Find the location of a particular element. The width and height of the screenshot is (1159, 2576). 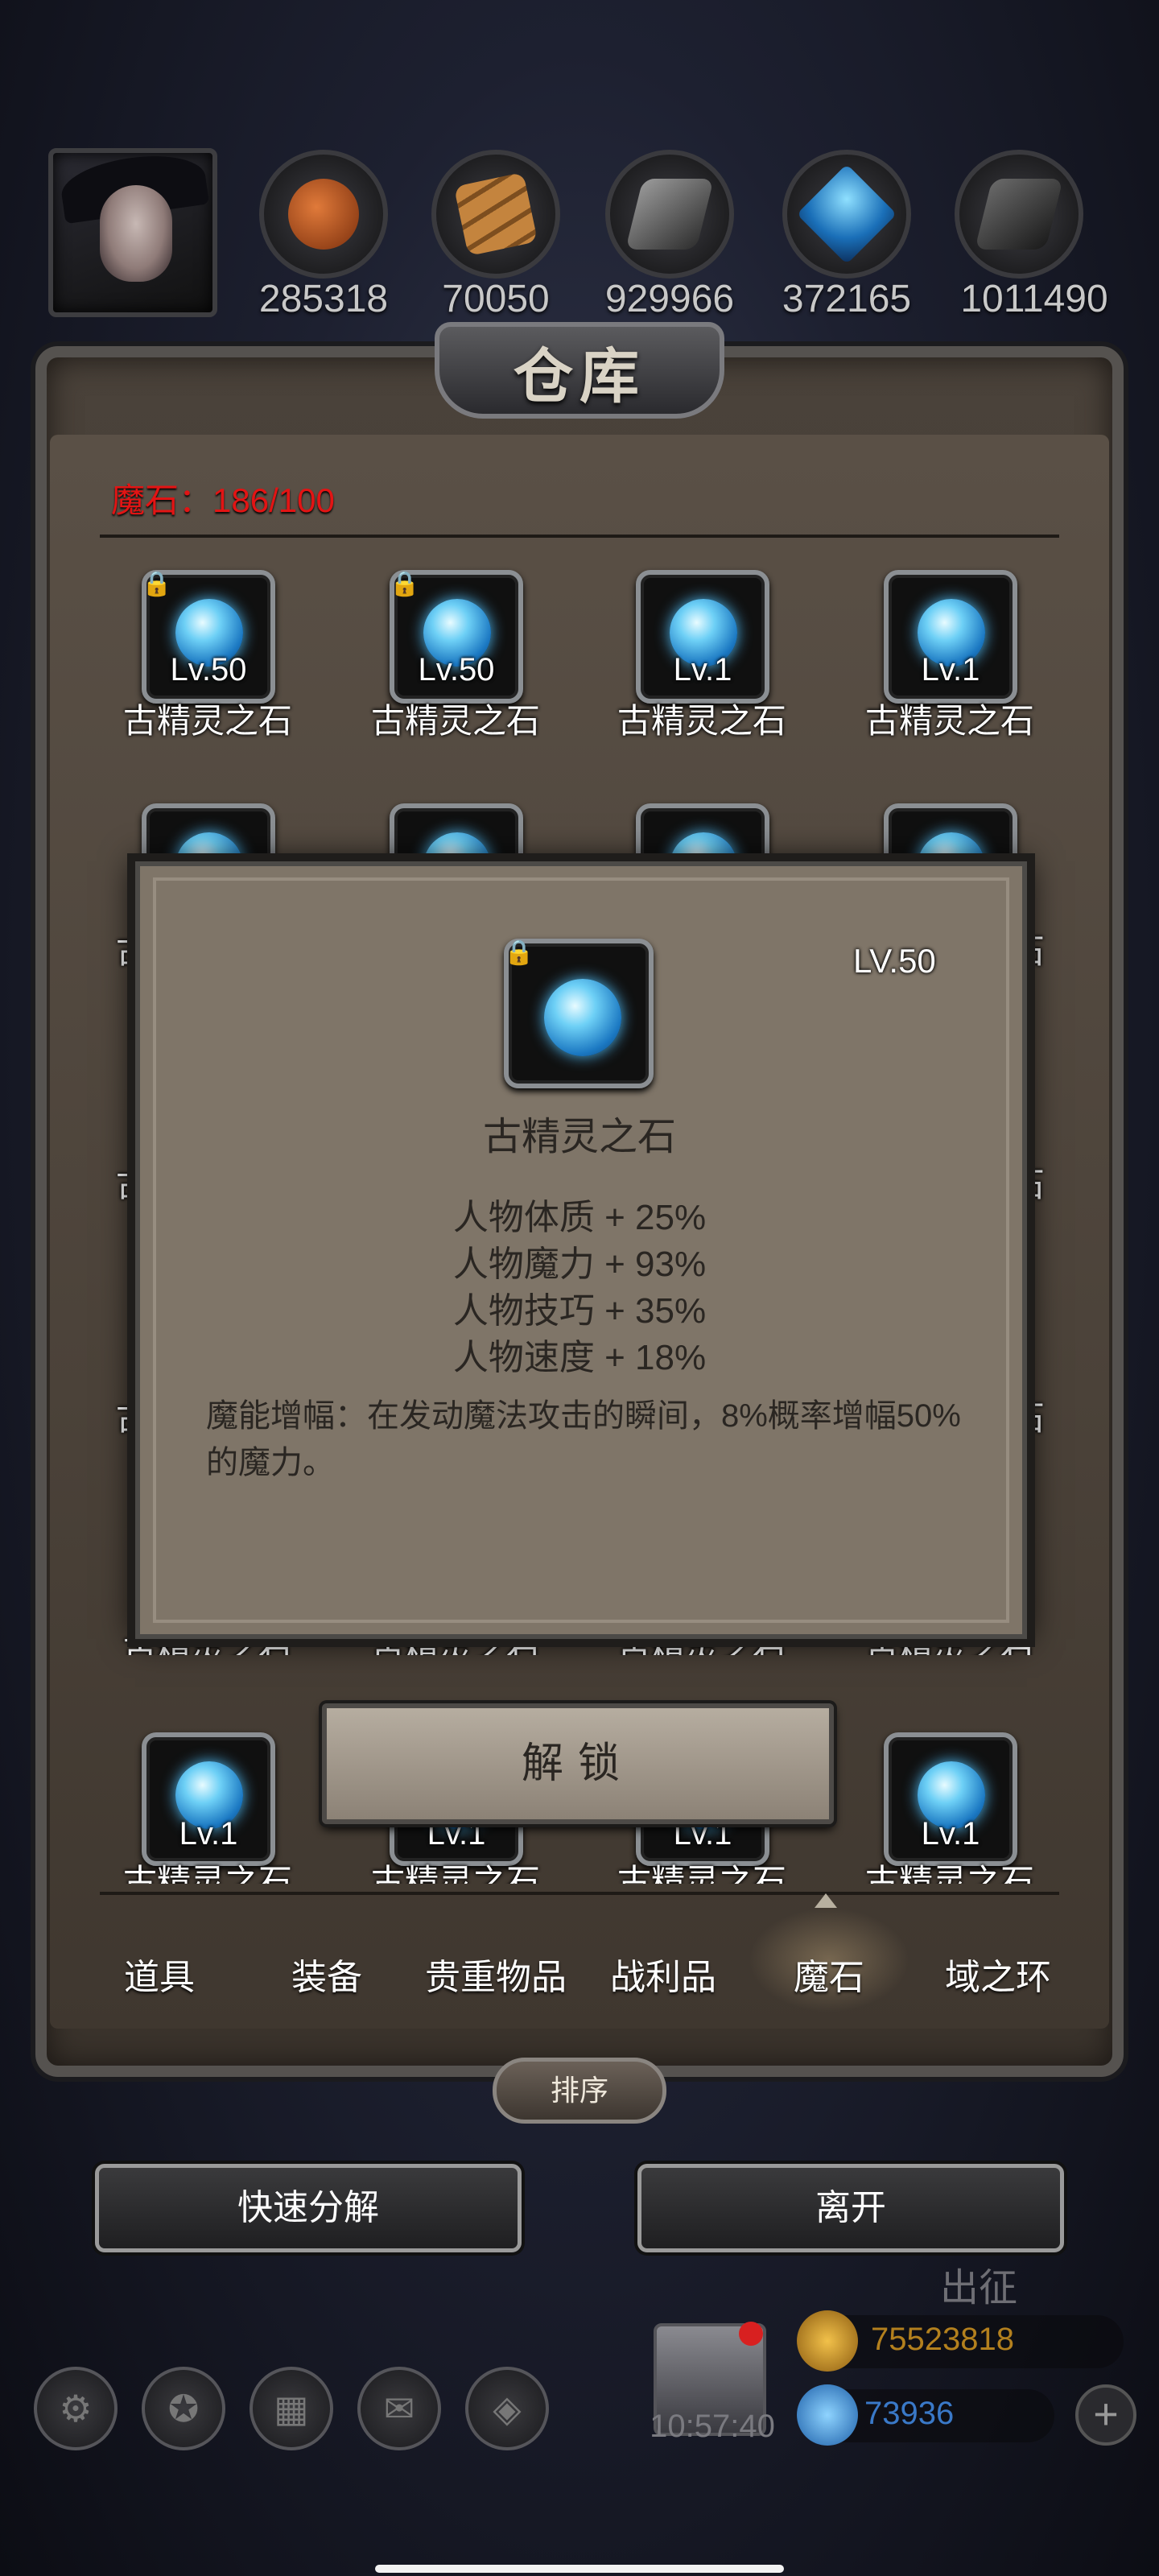

iron-ingot-icon is located at coordinates (669, 214).